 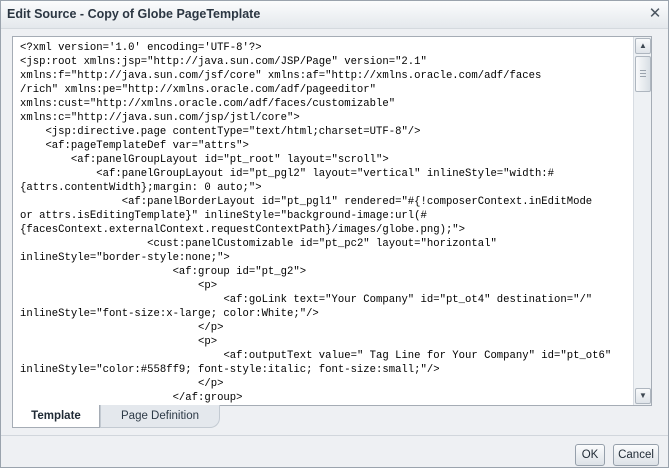 I want to click on cancel-button: Cancel, so click(x=636, y=455).